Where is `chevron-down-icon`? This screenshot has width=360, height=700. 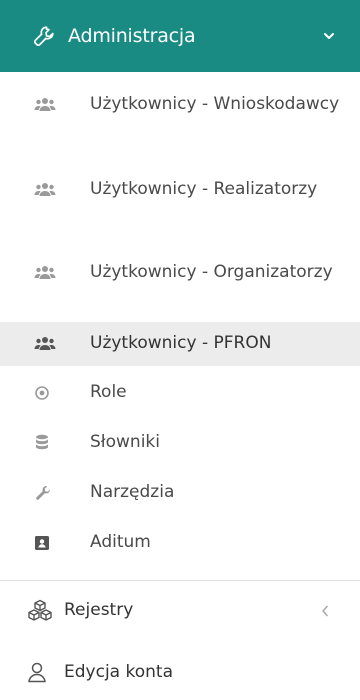 chevron-down-icon is located at coordinates (329, 35).